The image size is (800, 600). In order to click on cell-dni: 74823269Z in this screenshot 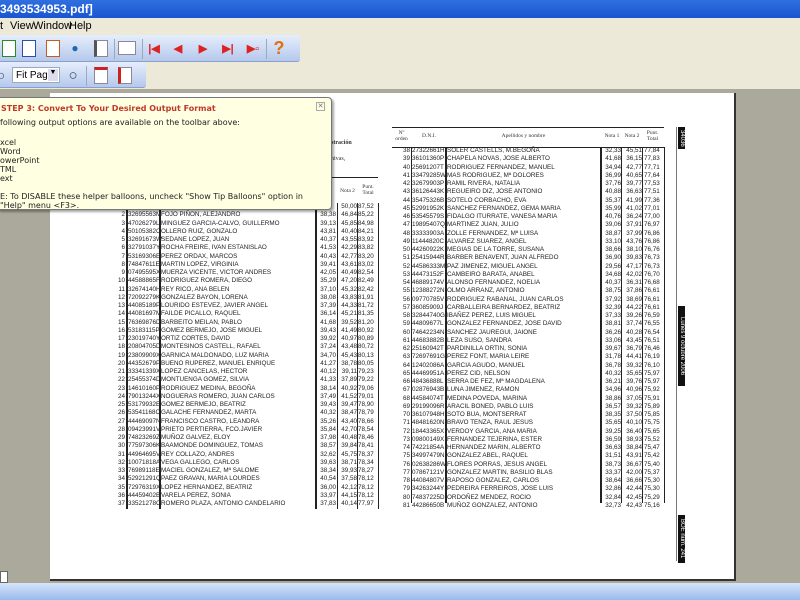, I will do `click(144, 437)`.